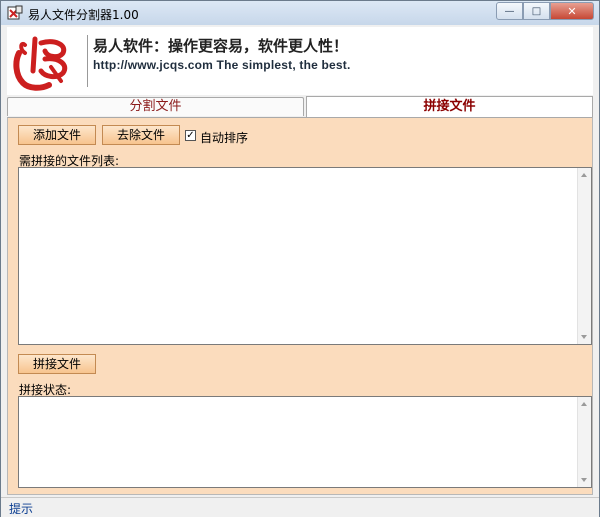  What do you see at coordinates (21, 509) in the screenshot?
I see `status-text: 提示` at bounding box center [21, 509].